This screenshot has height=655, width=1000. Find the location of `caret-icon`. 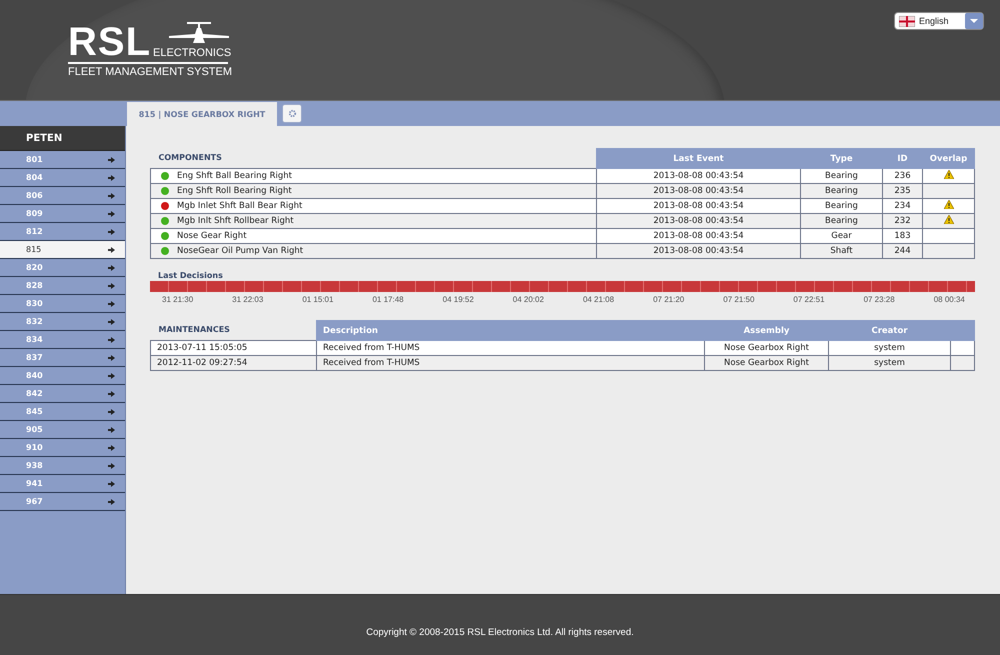

caret-icon is located at coordinates (974, 21).